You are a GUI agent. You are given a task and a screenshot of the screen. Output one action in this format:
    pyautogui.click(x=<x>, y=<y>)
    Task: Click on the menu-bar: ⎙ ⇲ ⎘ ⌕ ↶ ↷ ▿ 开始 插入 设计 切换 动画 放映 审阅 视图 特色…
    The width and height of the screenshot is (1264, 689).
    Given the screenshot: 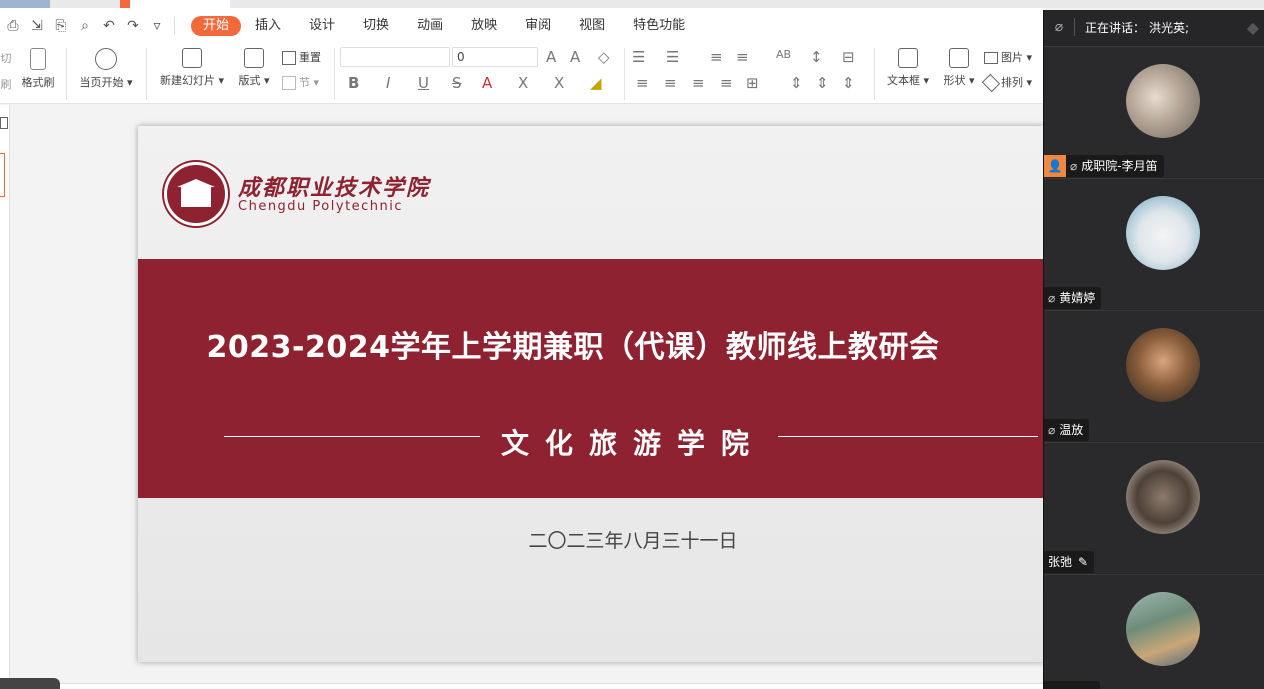 What is the action you would take?
    pyautogui.click(x=522, y=26)
    